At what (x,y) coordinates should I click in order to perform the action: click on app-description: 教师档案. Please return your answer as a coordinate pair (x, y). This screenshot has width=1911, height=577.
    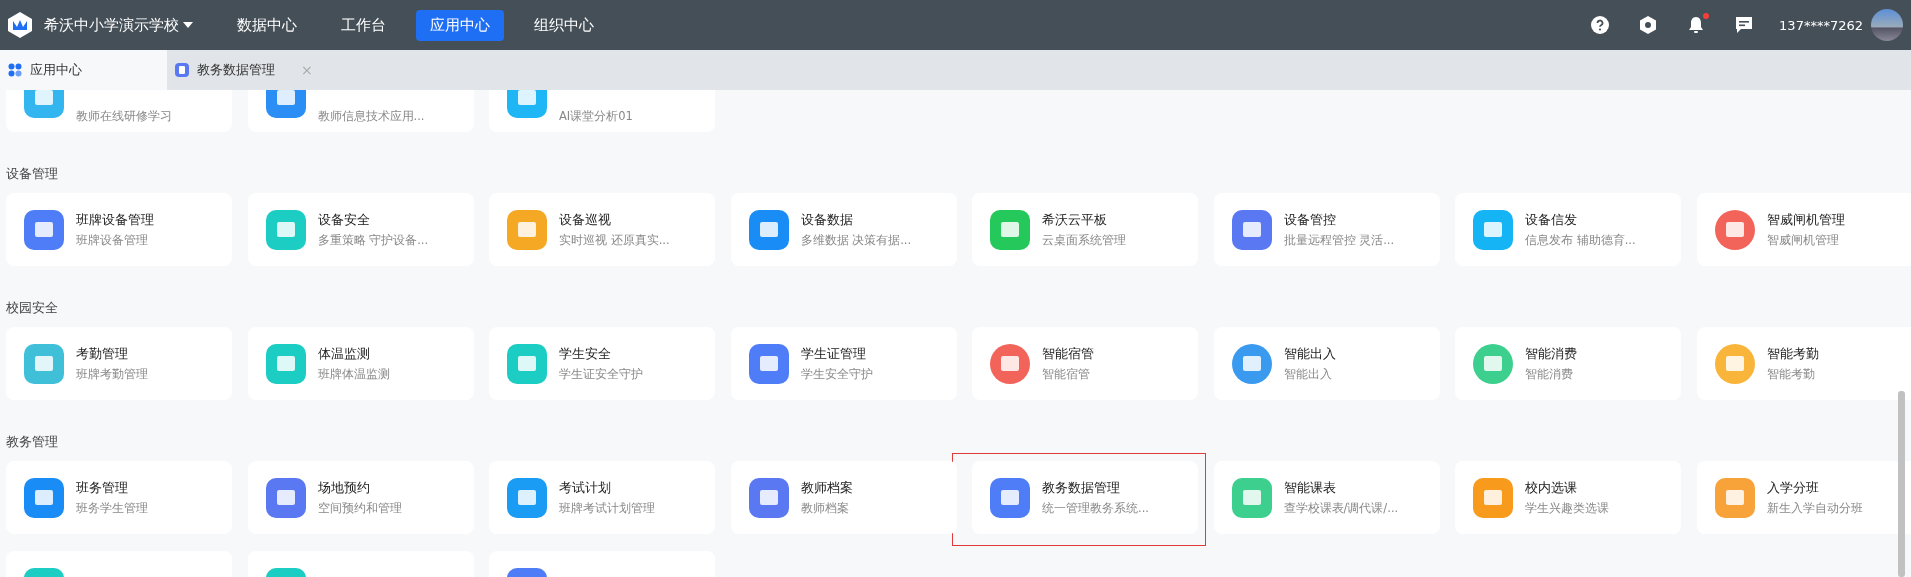
    Looking at the image, I should click on (825, 508).